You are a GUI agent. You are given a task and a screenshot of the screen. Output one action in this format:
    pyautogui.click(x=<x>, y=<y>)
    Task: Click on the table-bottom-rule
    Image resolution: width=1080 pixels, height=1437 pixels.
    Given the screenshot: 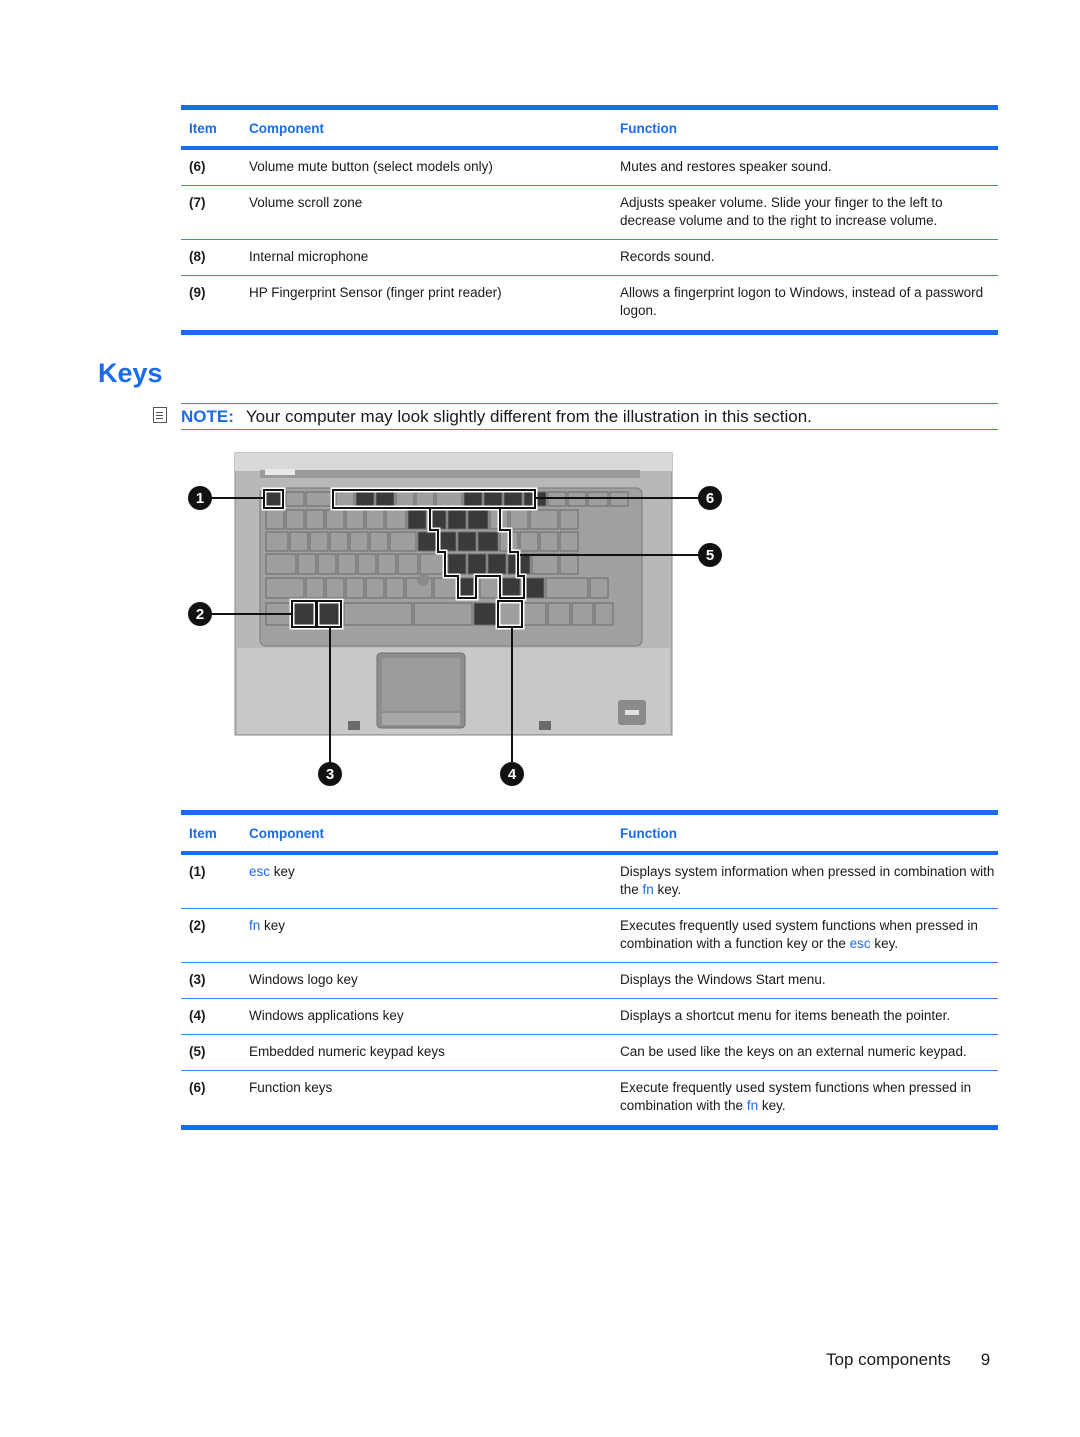 What is the action you would take?
    pyautogui.click(x=589, y=332)
    